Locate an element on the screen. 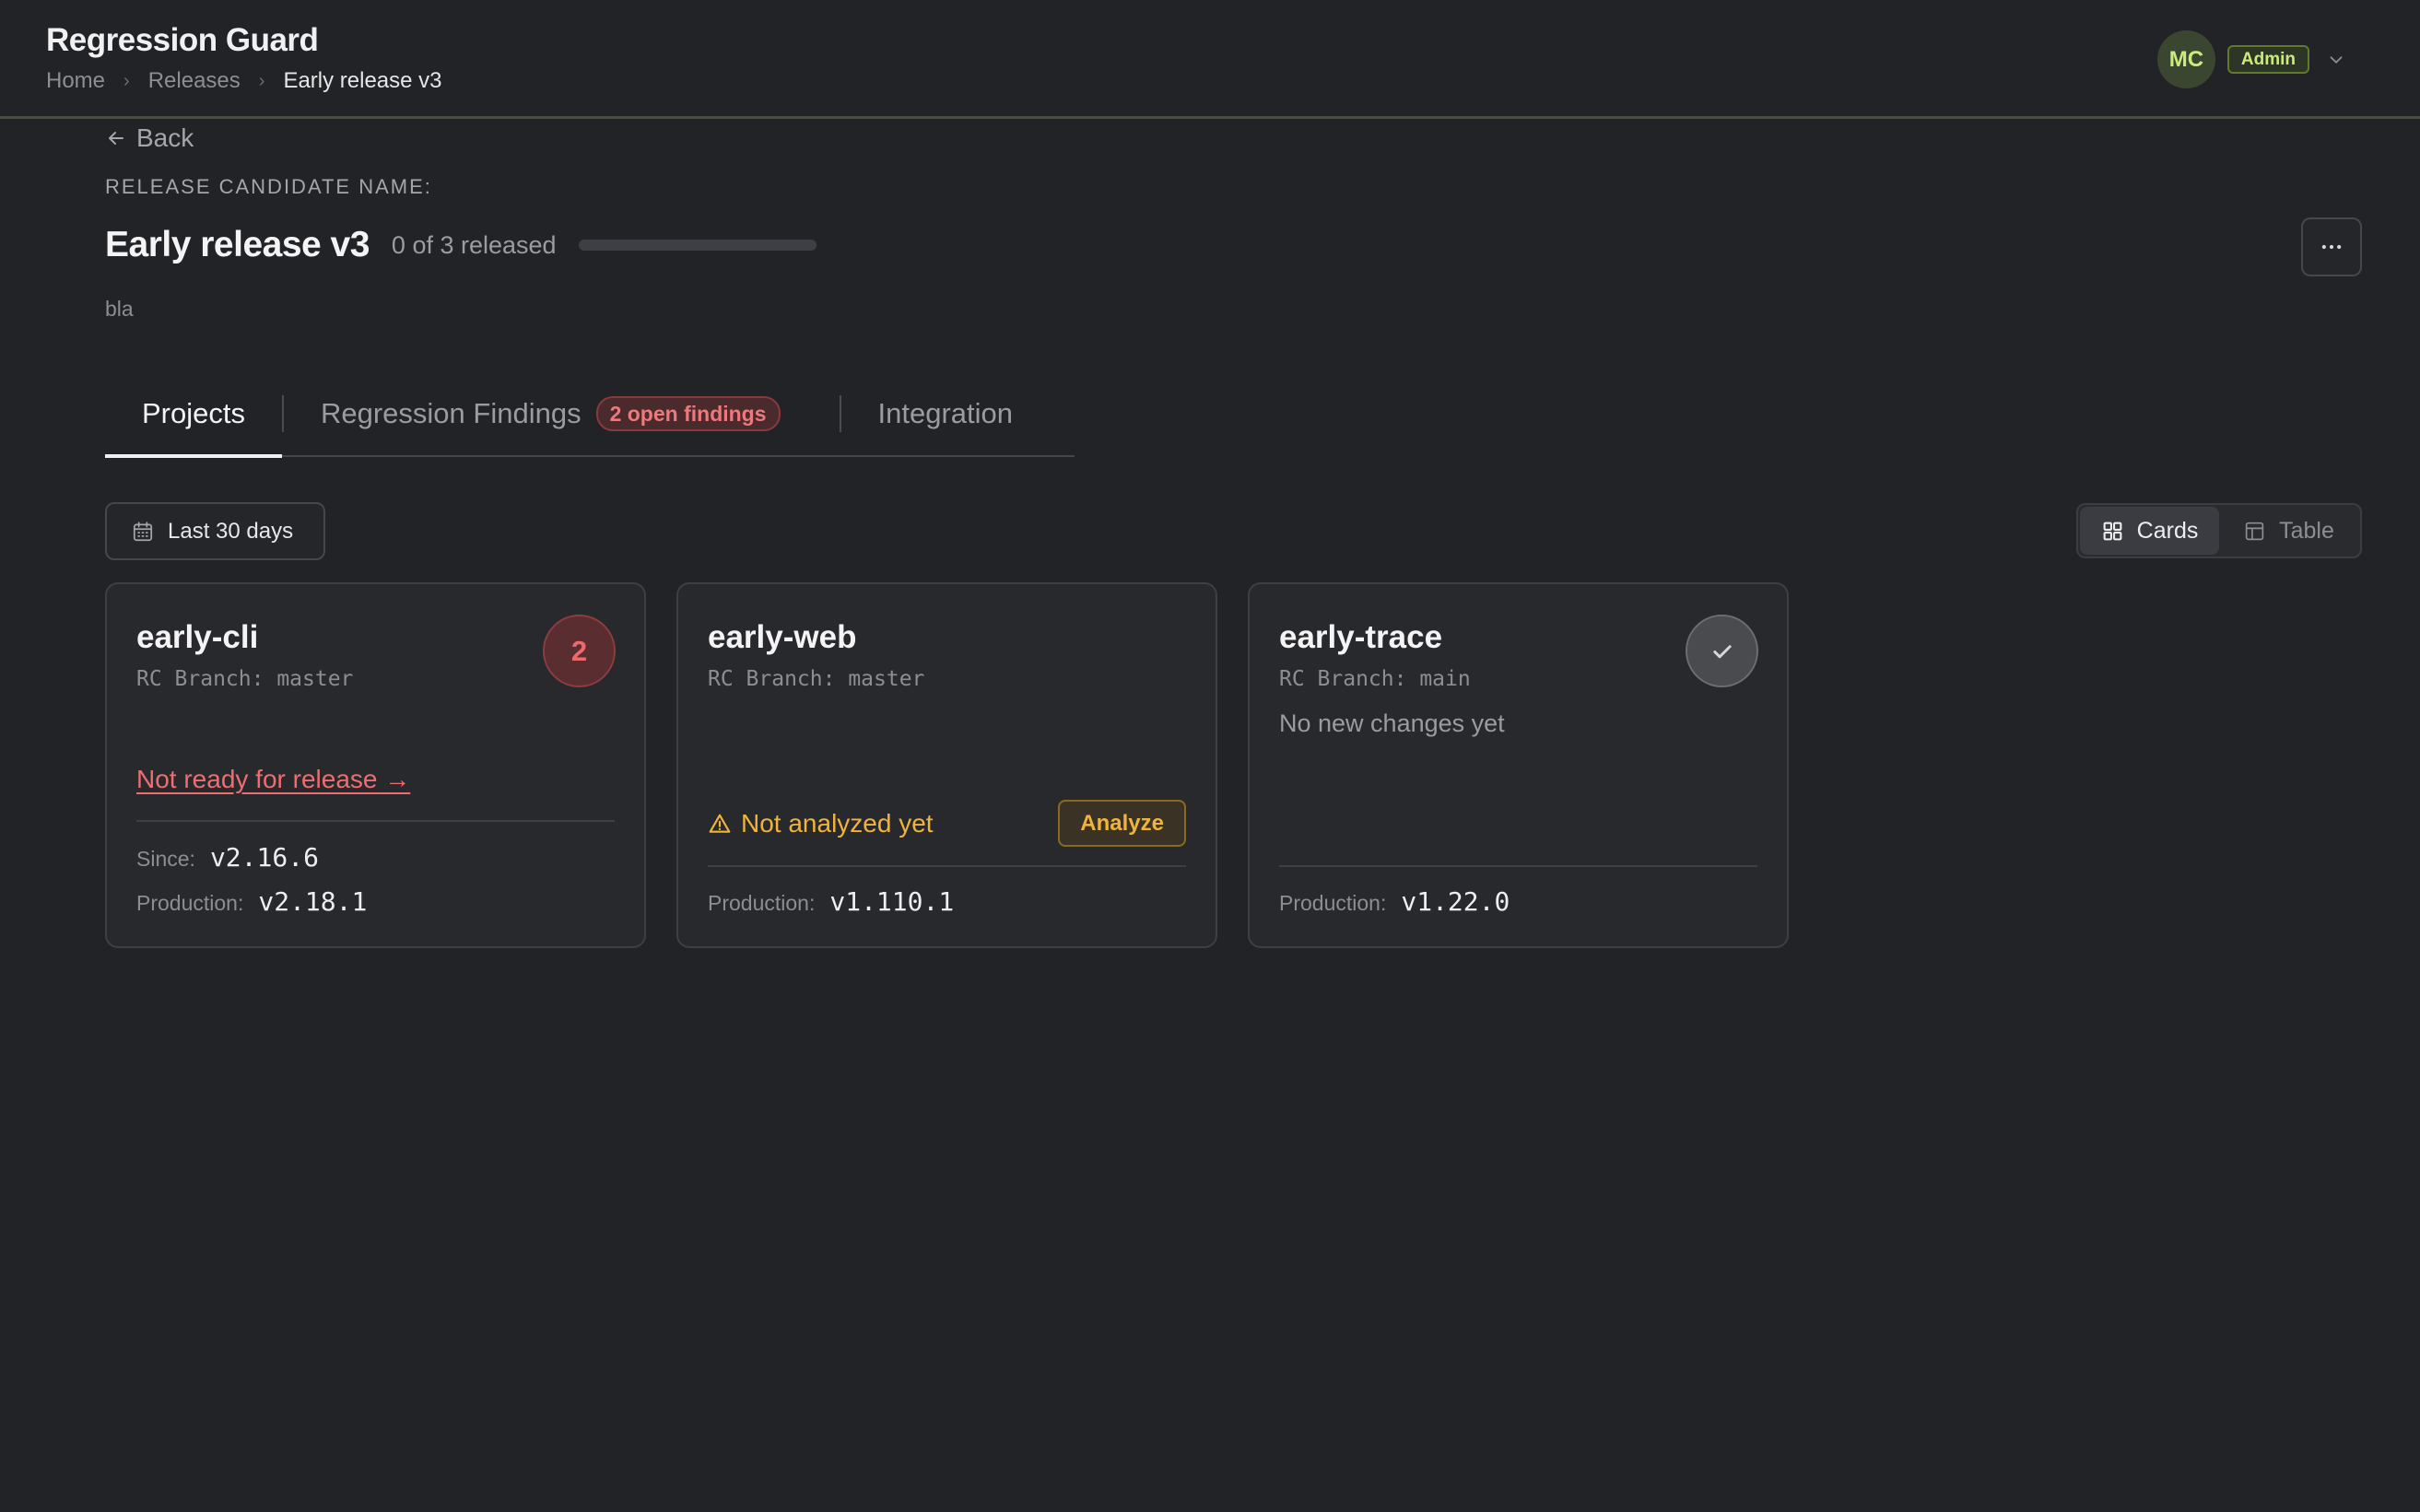 The image size is (2420, 1512). view-table-button: Table is located at coordinates (2288, 531).